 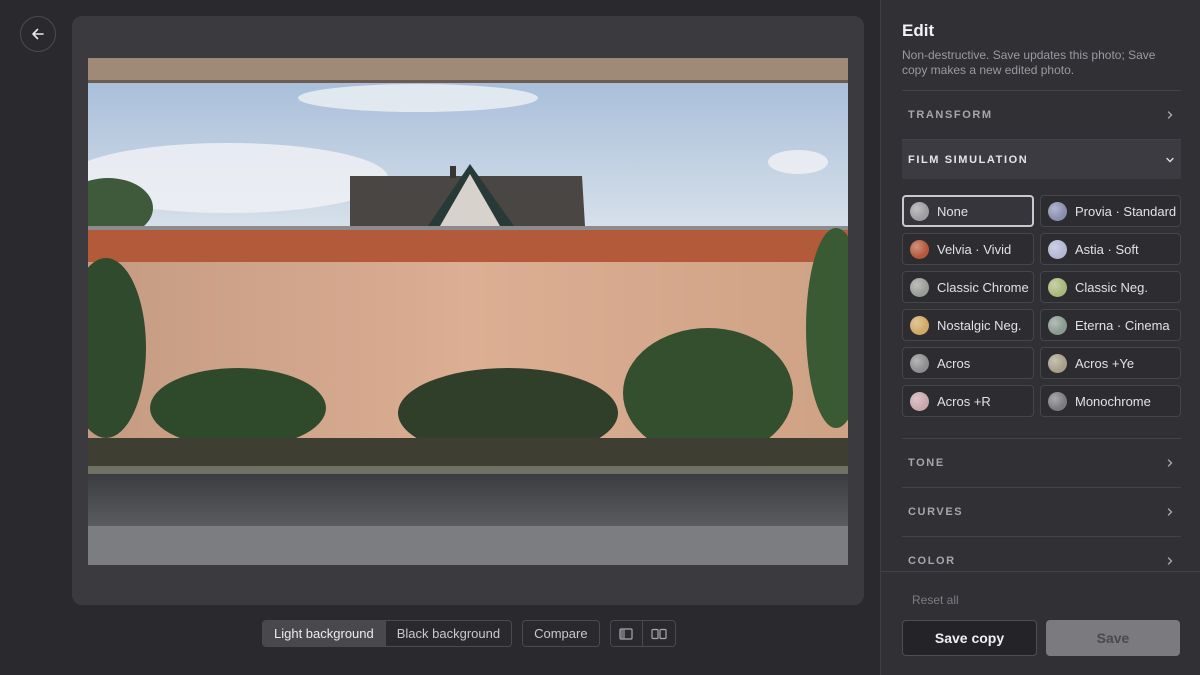 I want to click on side-by-side-icon, so click(x=658, y=633).